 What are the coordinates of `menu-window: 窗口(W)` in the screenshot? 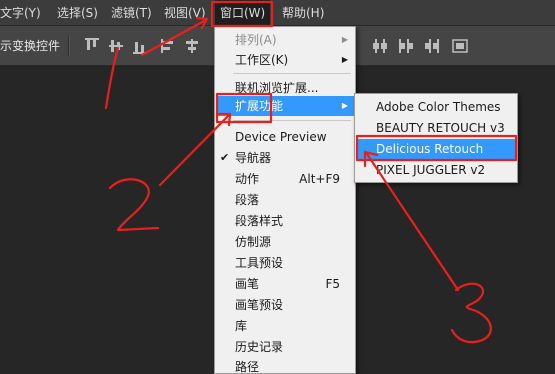 It's located at (243, 13).